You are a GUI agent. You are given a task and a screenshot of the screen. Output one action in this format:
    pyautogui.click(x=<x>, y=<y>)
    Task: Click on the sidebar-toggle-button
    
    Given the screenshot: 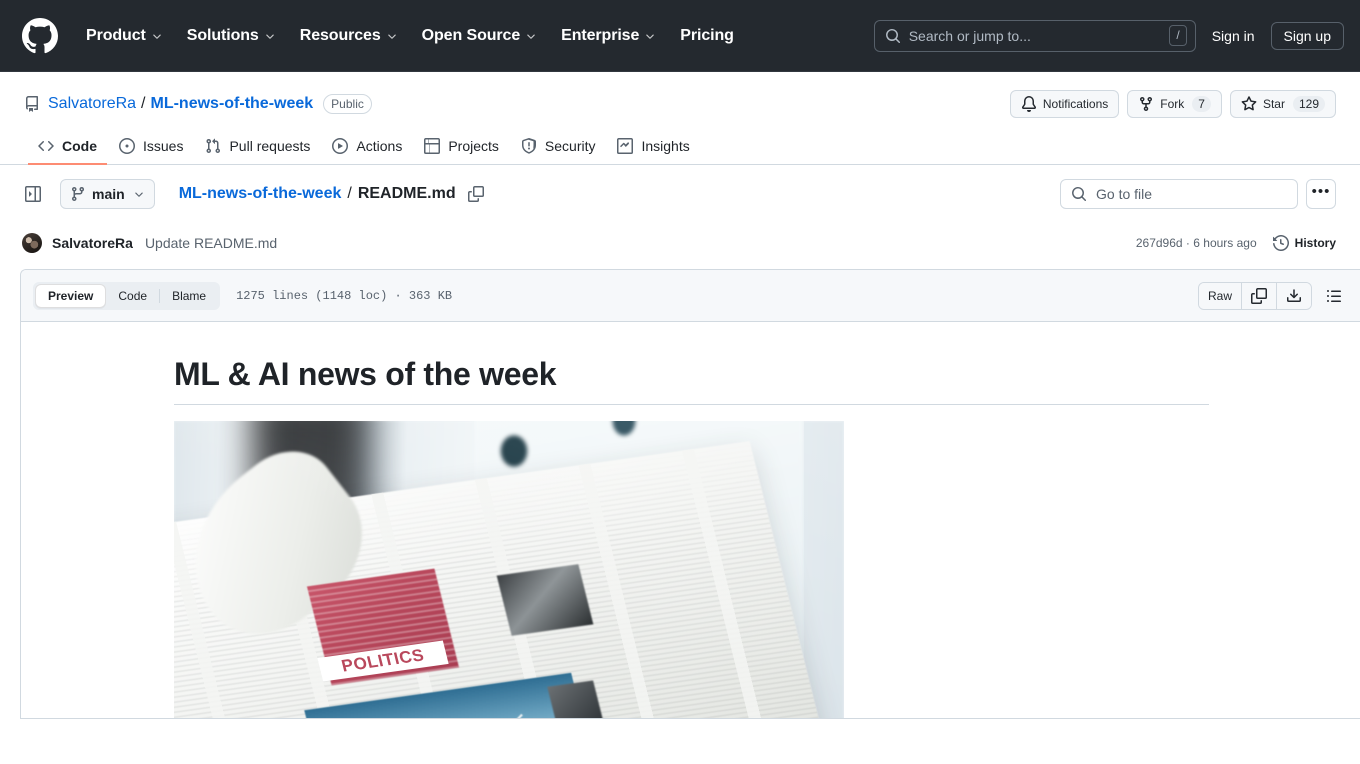 What is the action you would take?
    pyautogui.click(x=33, y=194)
    